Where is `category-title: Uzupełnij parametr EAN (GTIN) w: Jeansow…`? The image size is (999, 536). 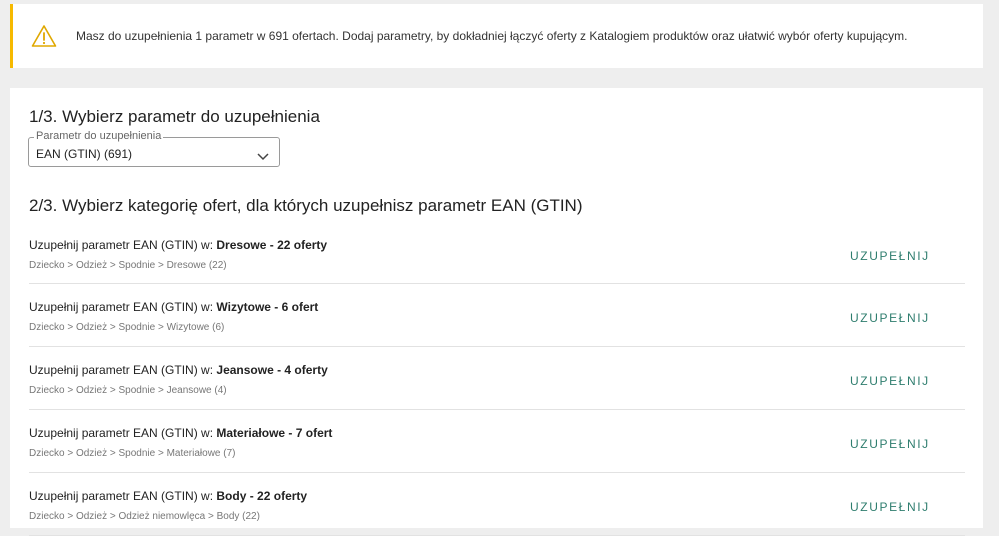 category-title: Uzupełnij parametr EAN (GTIN) w: Jeansow… is located at coordinates (178, 370).